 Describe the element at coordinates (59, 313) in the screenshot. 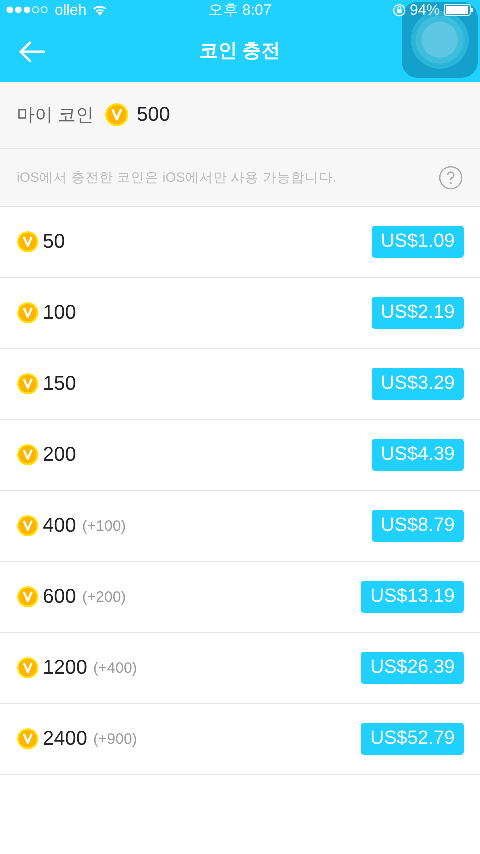

I see `coin-amount: 100` at that location.